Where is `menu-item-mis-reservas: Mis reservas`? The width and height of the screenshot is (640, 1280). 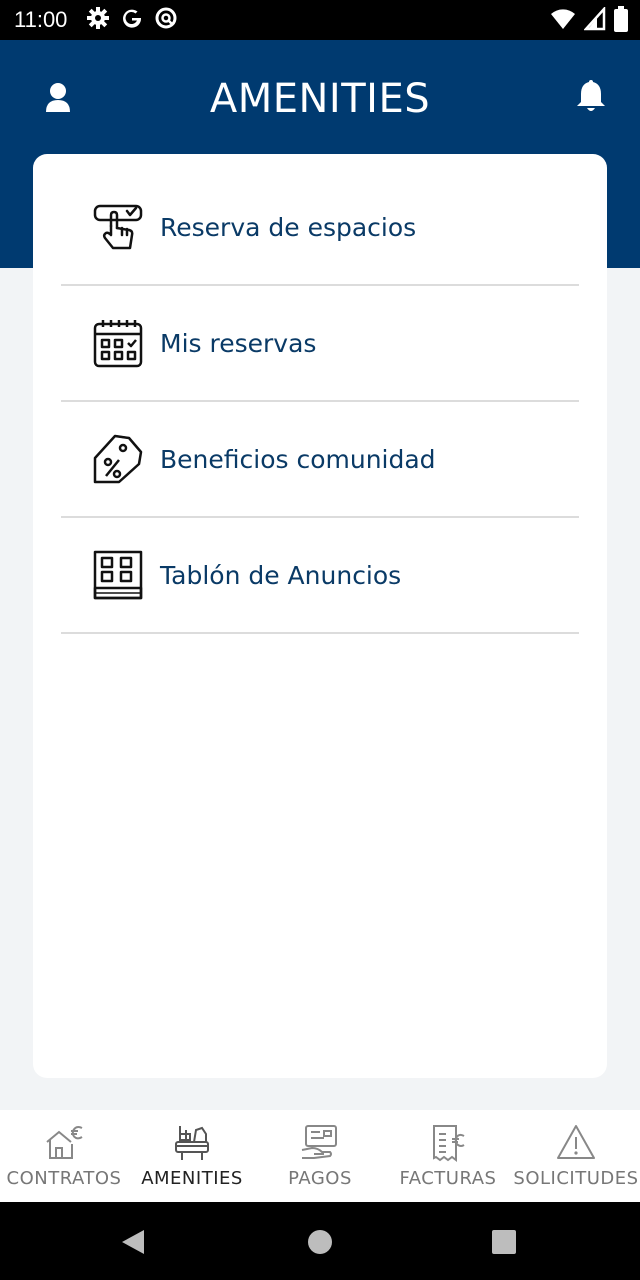 menu-item-mis-reservas: Mis reservas is located at coordinates (320, 344).